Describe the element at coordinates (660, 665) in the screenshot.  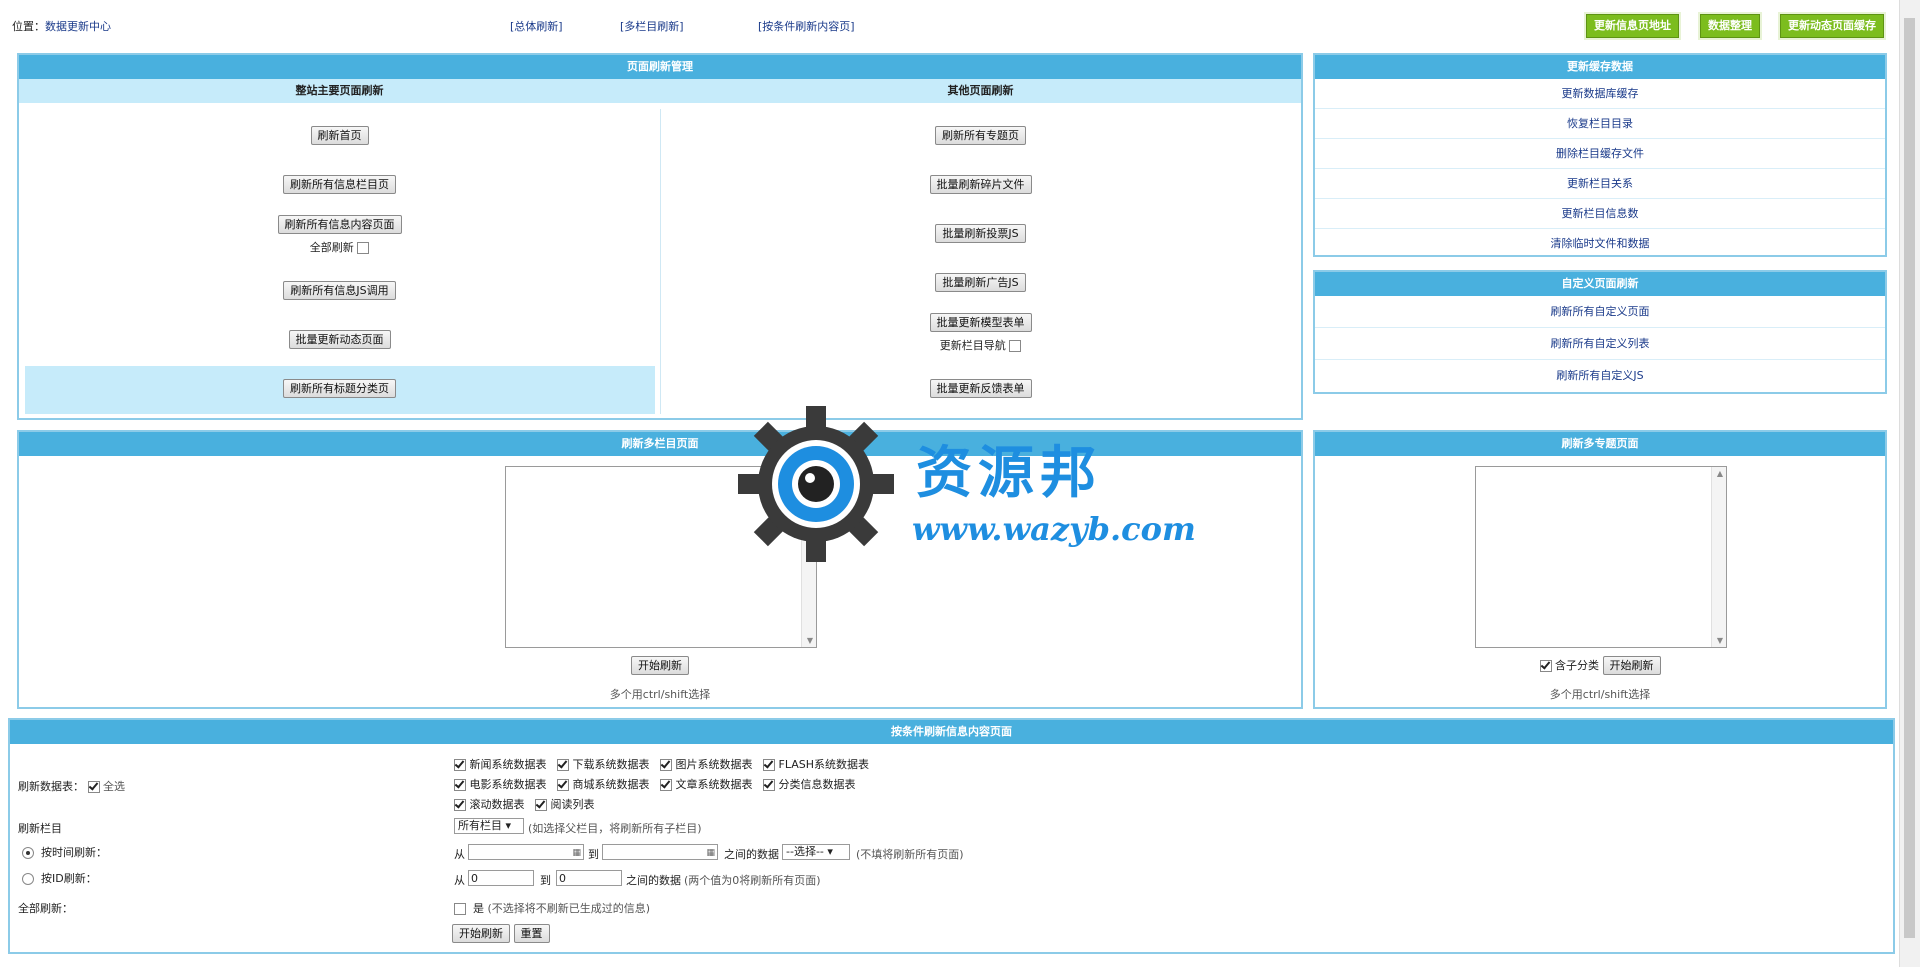
I see `multi-column-start-button: 开始刷新` at that location.